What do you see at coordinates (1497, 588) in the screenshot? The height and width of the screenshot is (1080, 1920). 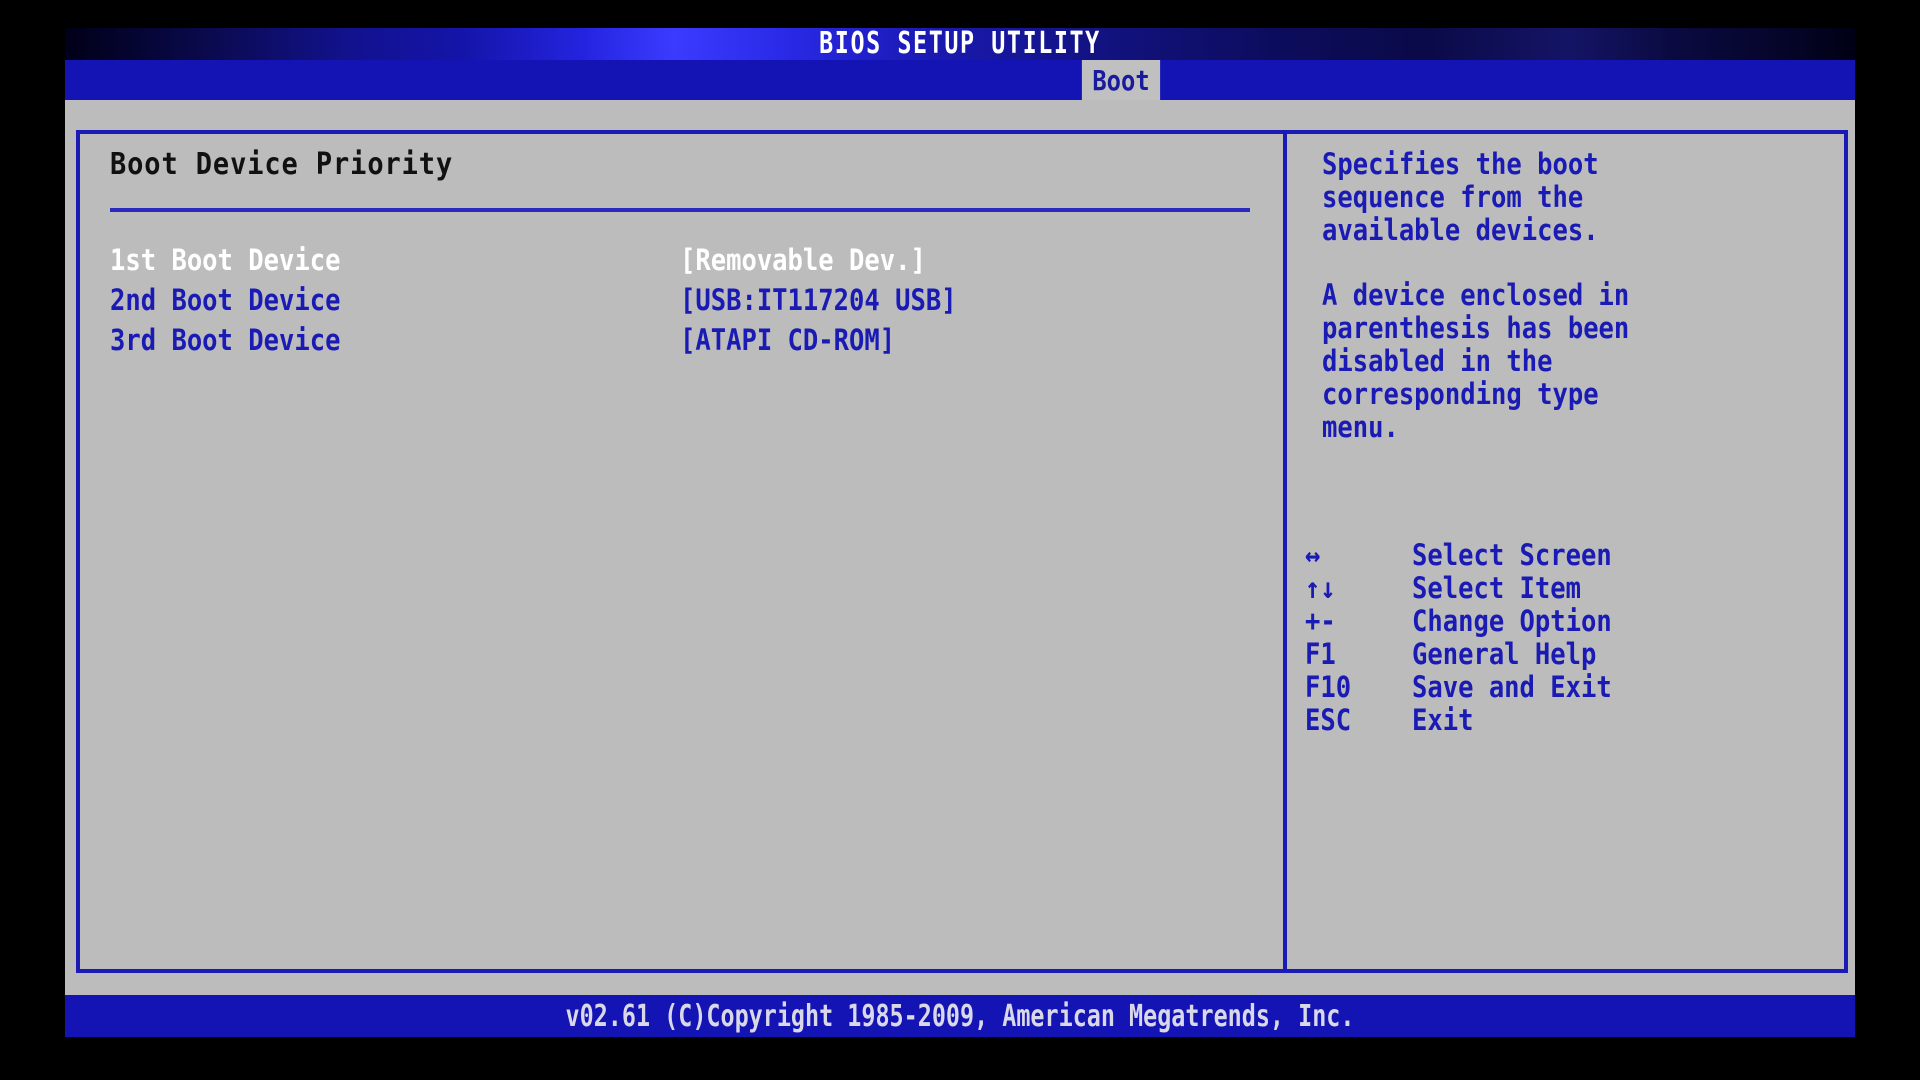 I see `legend-label: Select Item` at bounding box center [1497, 588].